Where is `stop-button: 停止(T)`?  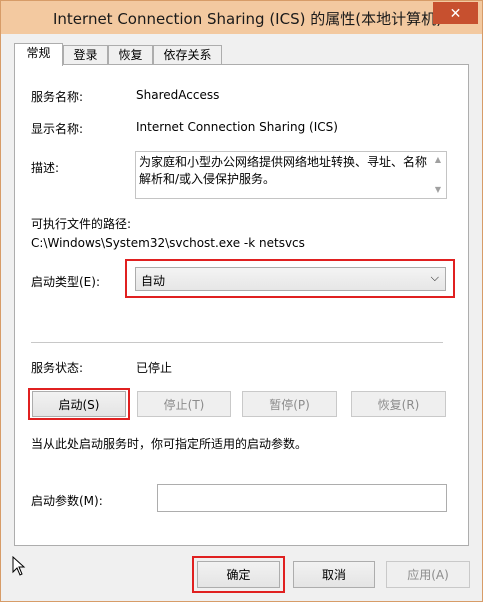 stop-button: 停止(T) is located at coordinates (184, 404).